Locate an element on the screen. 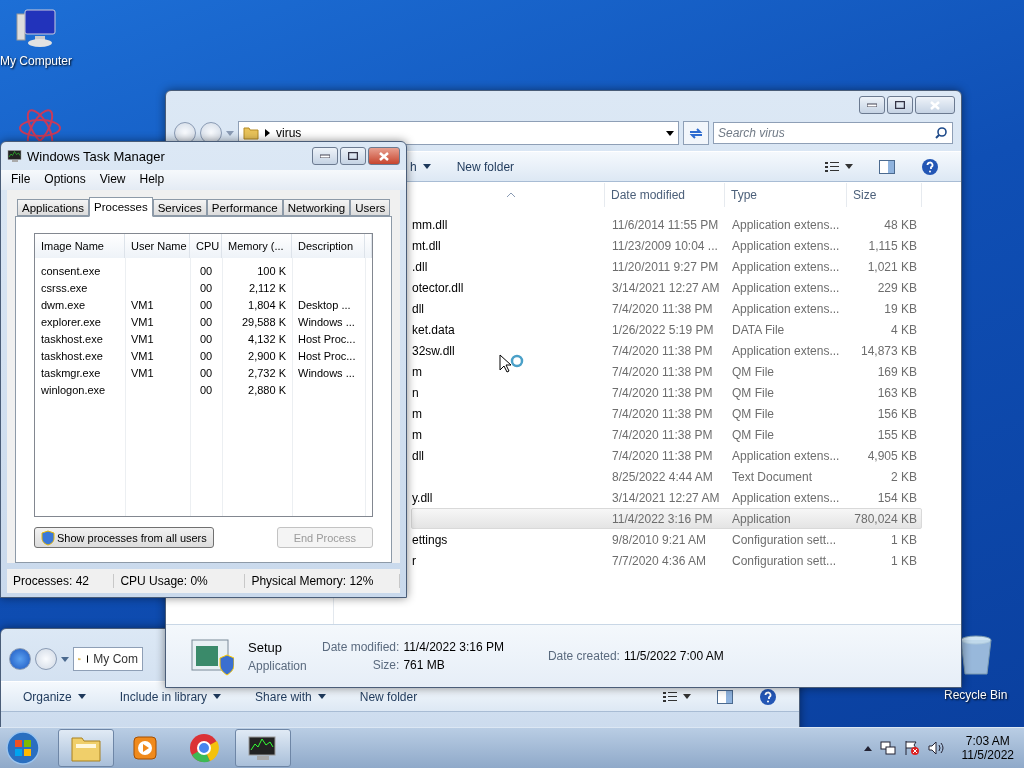 This screenshot has width=1024, height=768. computer-icon is located at coordinates (36, 29).